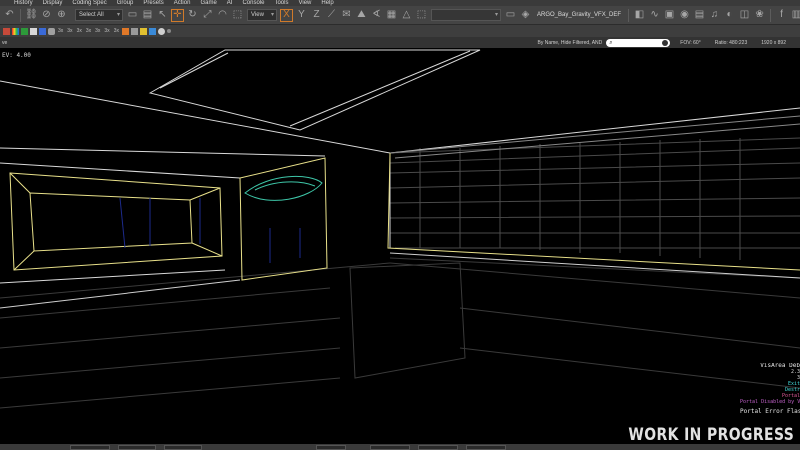 This screenshot has width=800, height=450. What do you see at coordinates (161, 31) in the screenshot?
I see `gear-icon` at bounding box center [161, 31].